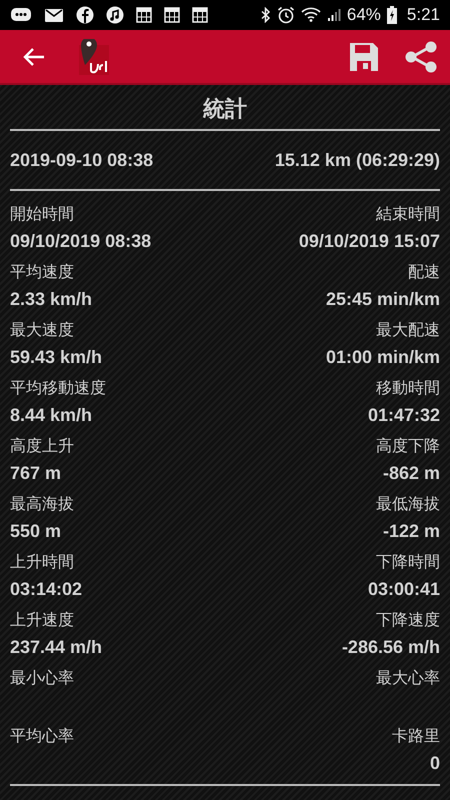  I want to click on stat-value: 2.33 km/h, so click(51, 299).